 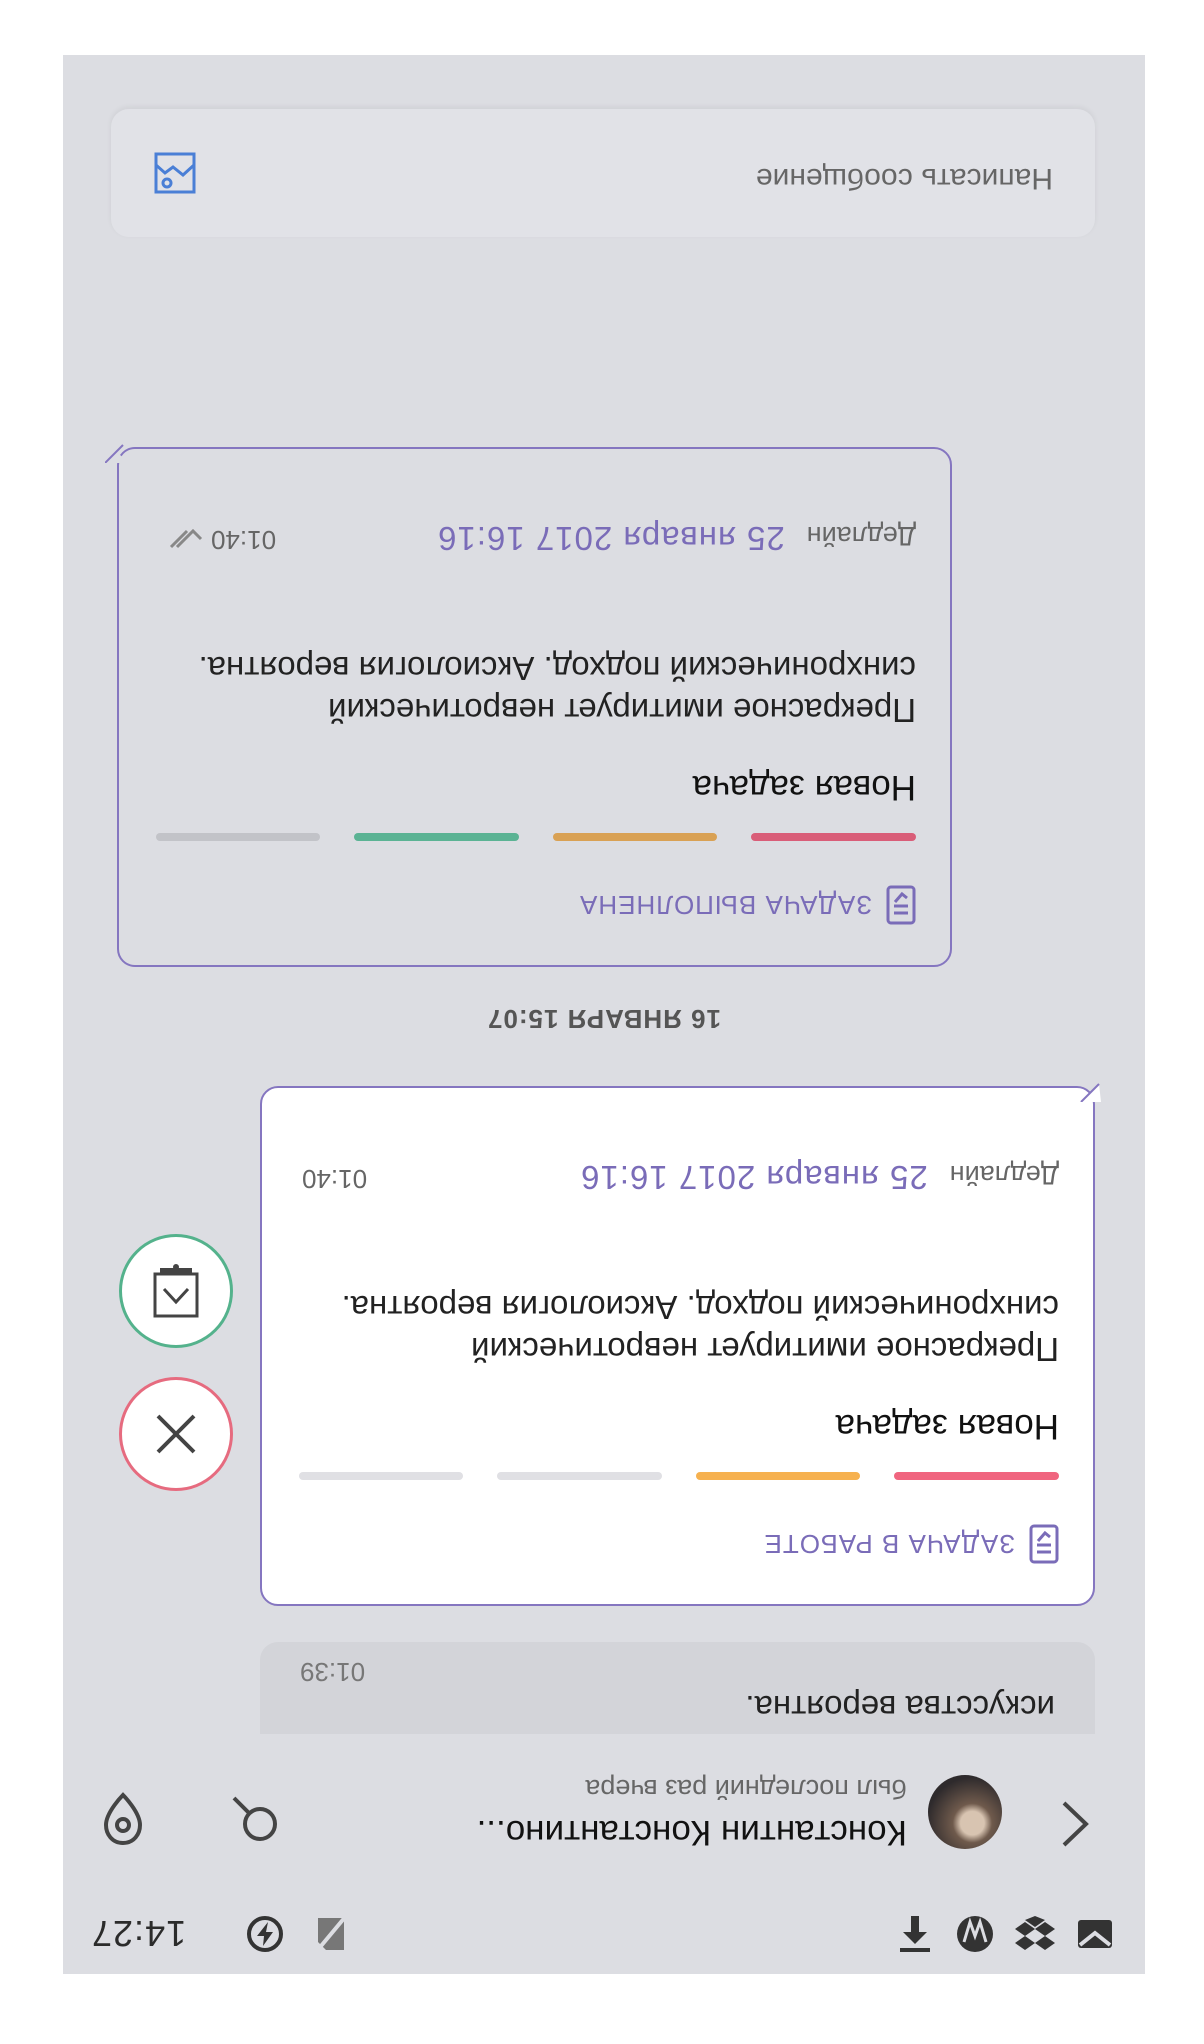 I want to click on back-icon, so click(x=1075, y=1824).